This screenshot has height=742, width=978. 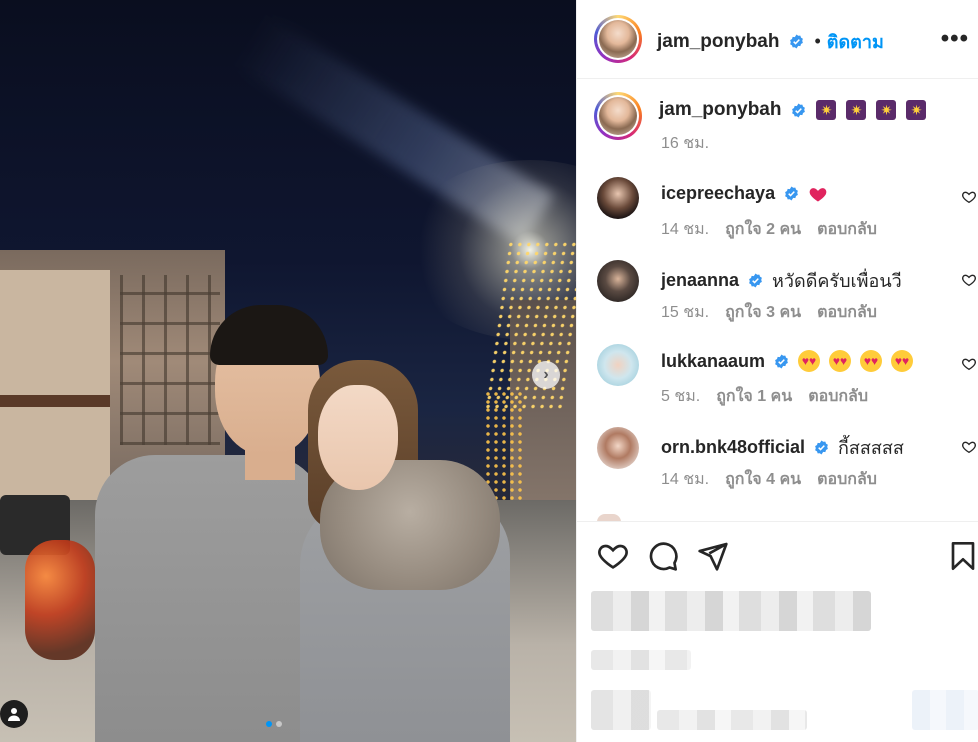 I want to click on bookmark-icon, so click(x=962, y=556).